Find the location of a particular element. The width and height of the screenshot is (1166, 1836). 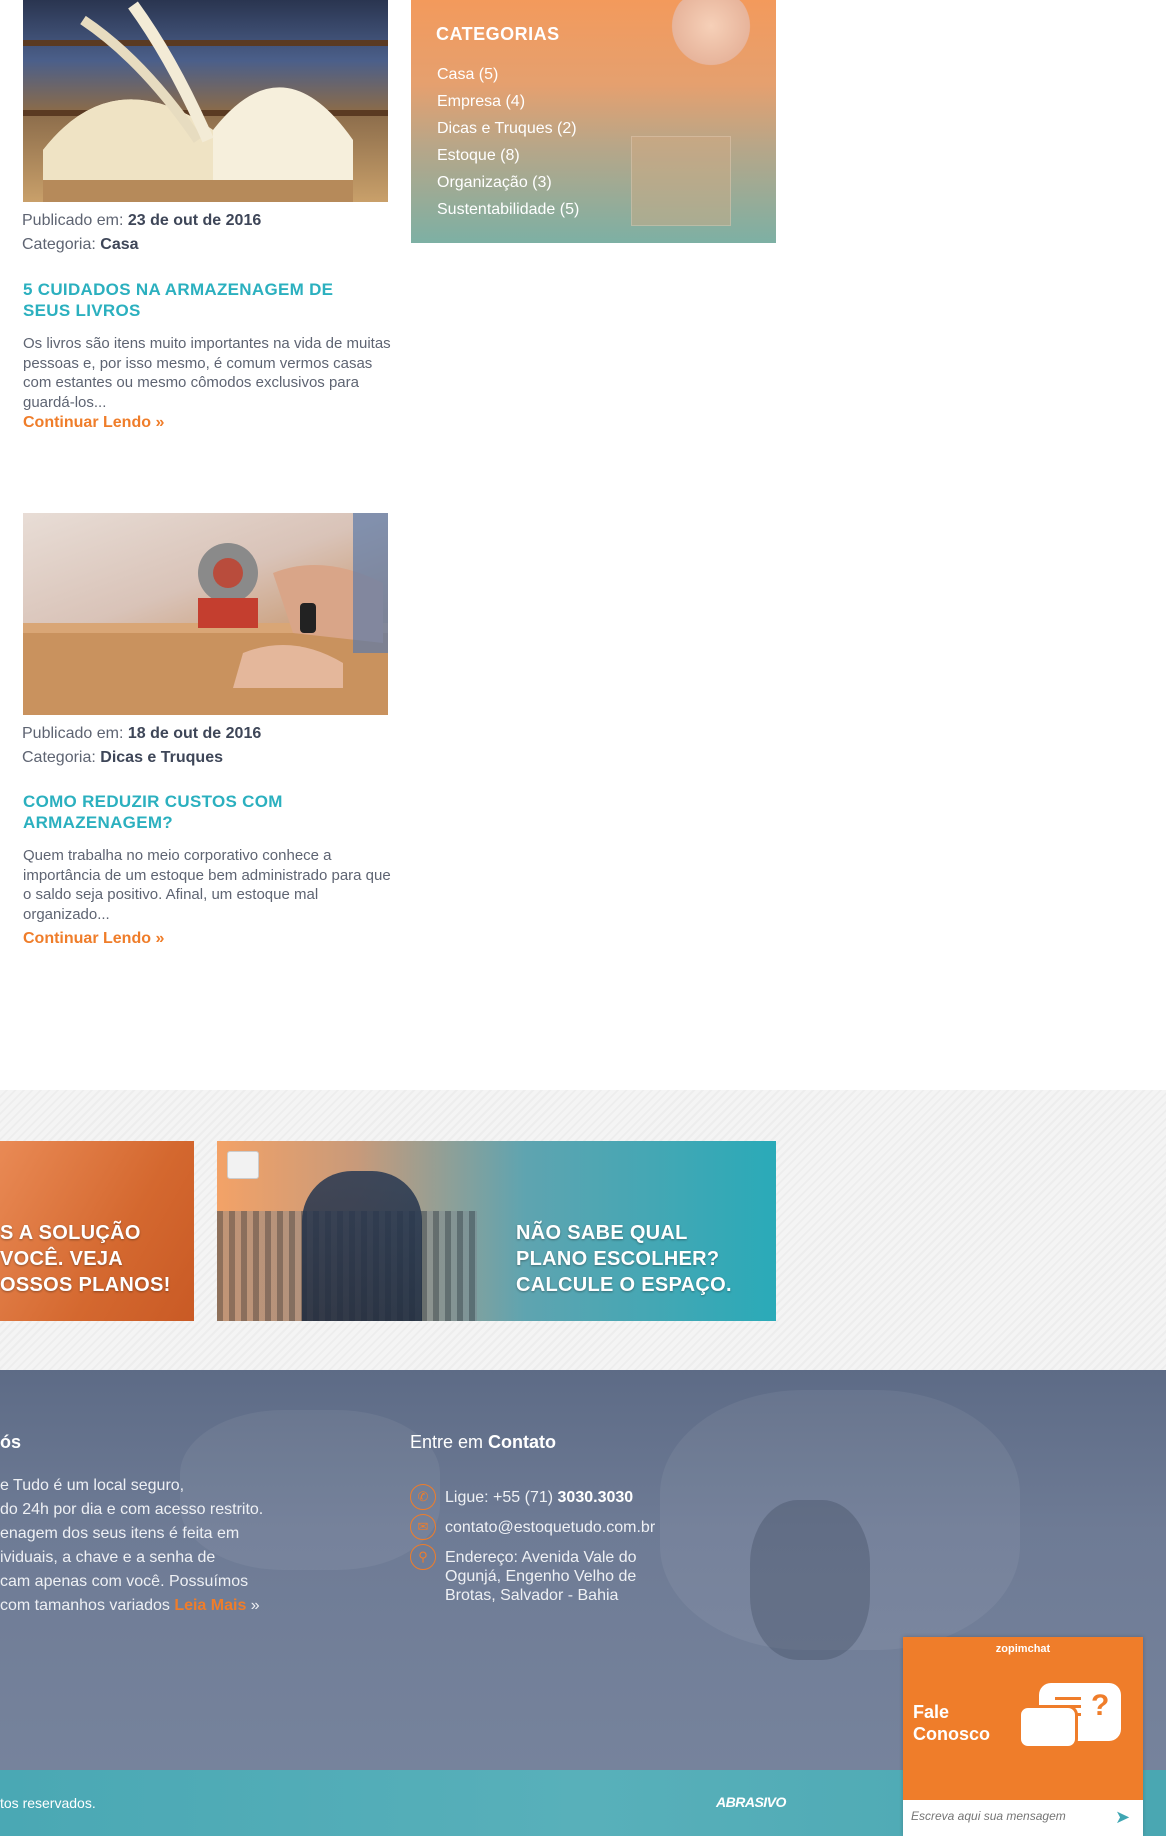

light-switch-icon is located at coordinates (243, 1165).